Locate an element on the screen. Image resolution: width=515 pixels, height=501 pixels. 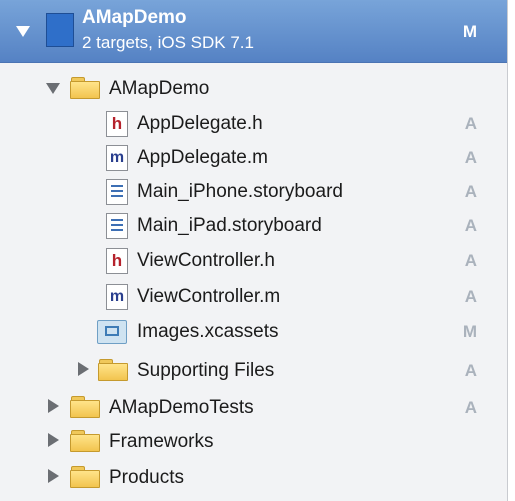
item-label: AppDelegate.h is located at coordinates (200, 123).